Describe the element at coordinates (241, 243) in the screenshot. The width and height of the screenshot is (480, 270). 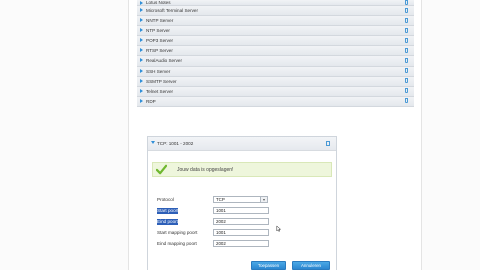
I see `eind-mapping-input: 2002` at that location.